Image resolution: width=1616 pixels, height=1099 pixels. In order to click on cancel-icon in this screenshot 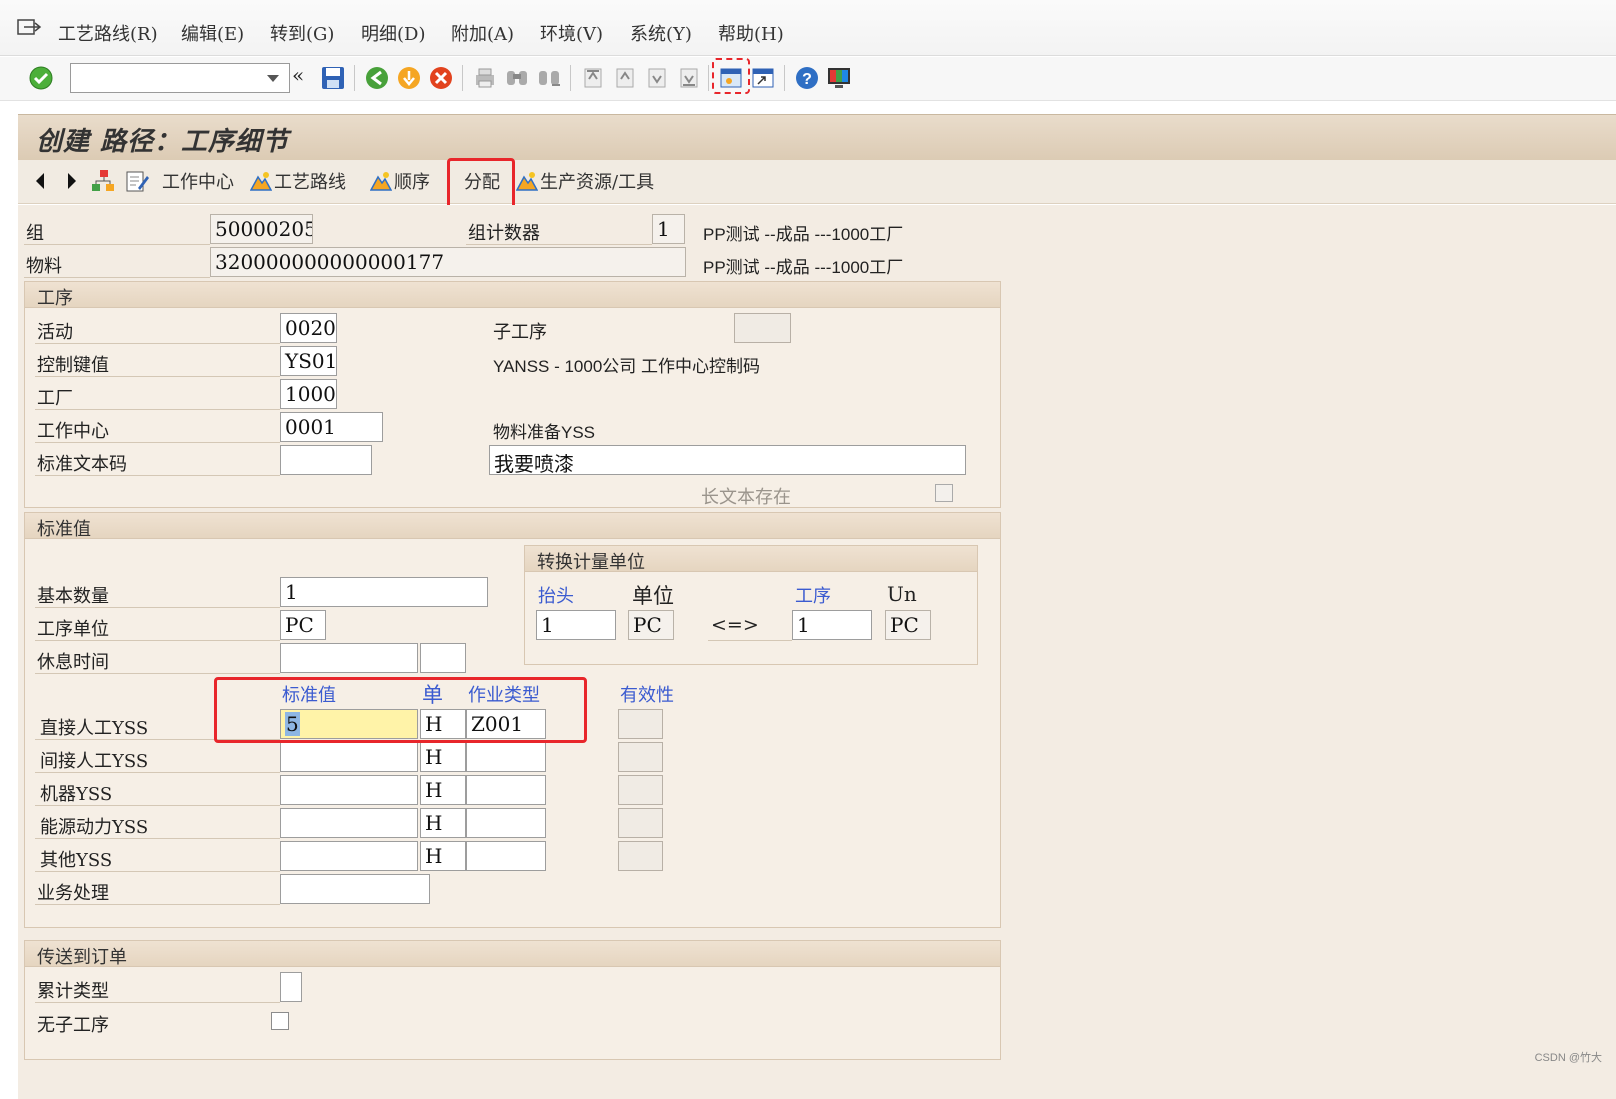, I will do `click(441, 78)`.